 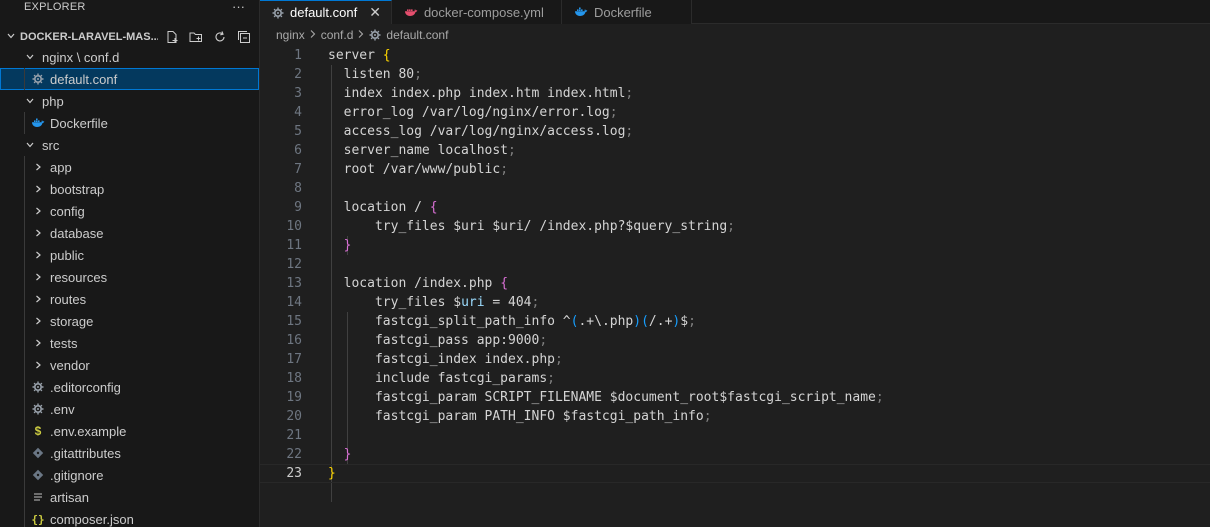 I want to click on code-text: include fastcgi_params;, so click(x=441, y=378).